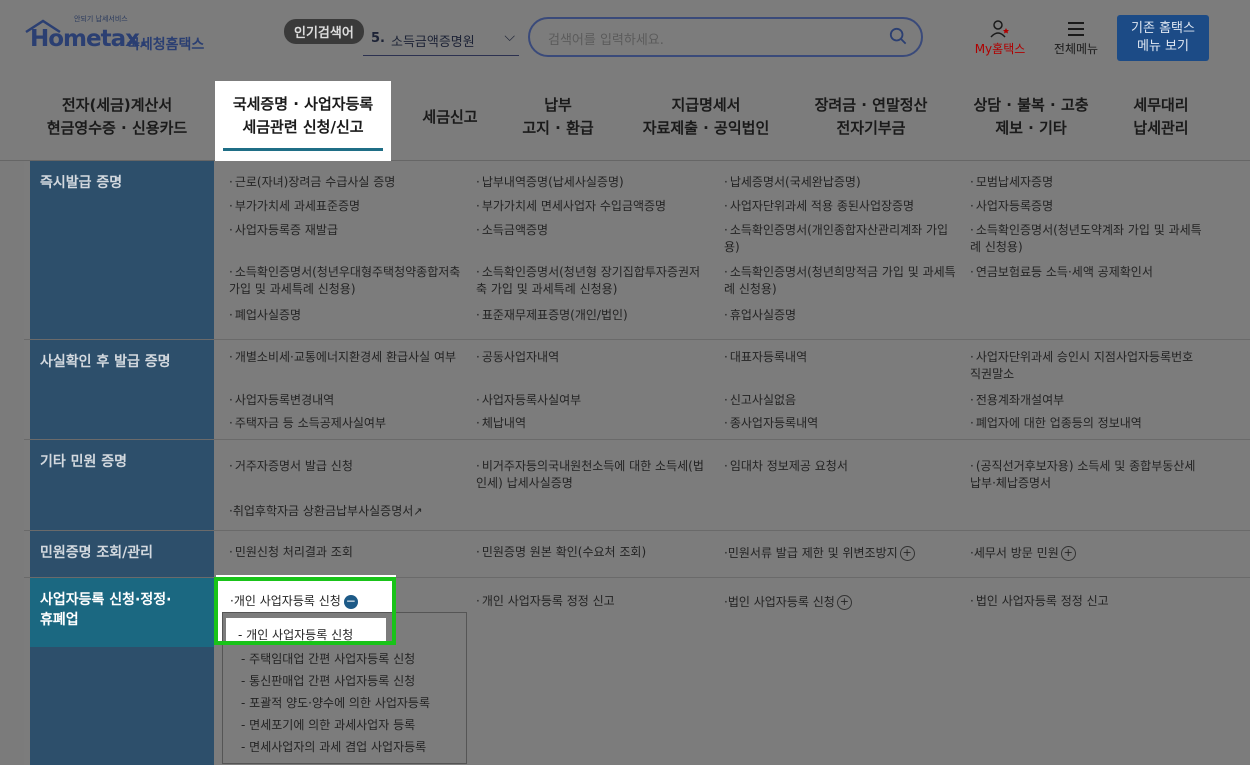 The width and height of the screenshot is (1250, 765). Describe the element at coordinates (1000, 49) in the screenshot. I see `my-hometax-label: My홈택스` at that location.